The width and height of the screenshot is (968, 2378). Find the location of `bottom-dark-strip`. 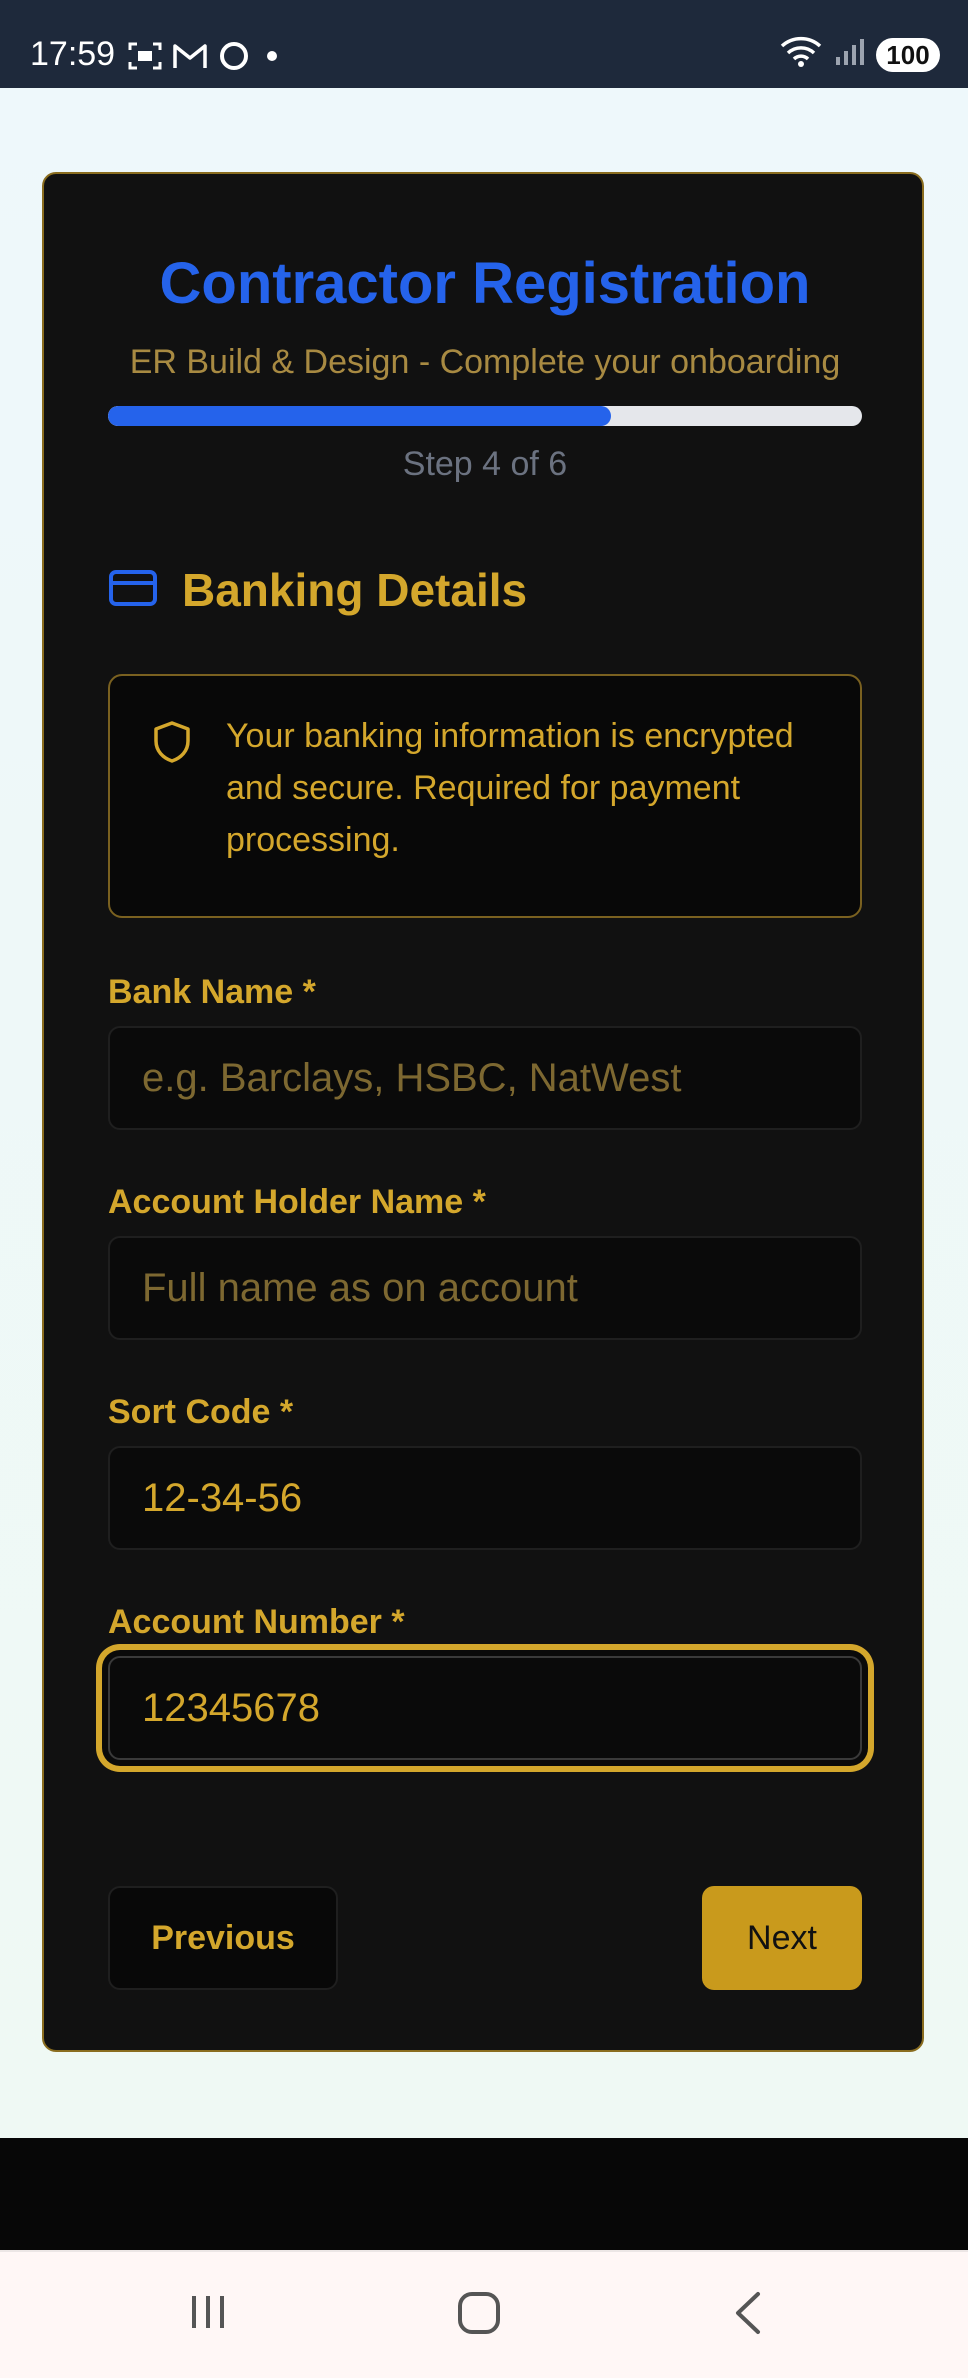

bottom-dark-strip is located at coordinates (484, 2194).